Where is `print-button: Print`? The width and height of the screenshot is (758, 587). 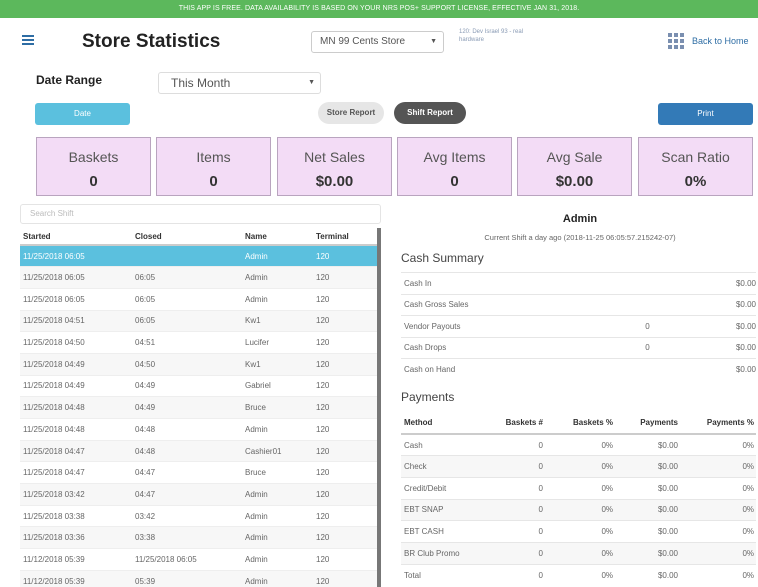
print-button: Print is located at coordinates (705, 114).